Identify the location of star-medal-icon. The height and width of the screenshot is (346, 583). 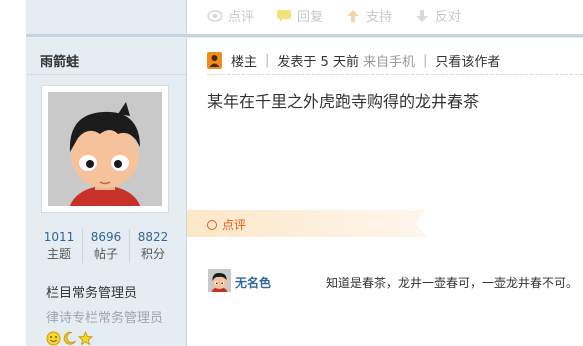
(85, 338).